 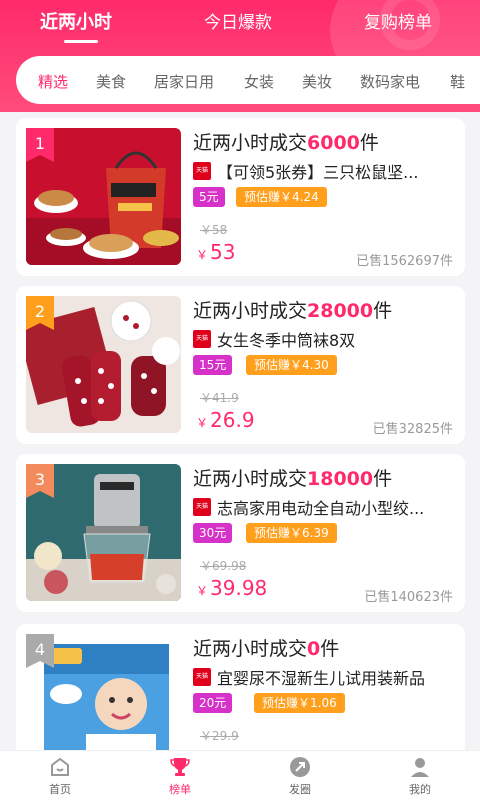 I want to click on category-shoes: 鞋, so click(x=457, y=81).